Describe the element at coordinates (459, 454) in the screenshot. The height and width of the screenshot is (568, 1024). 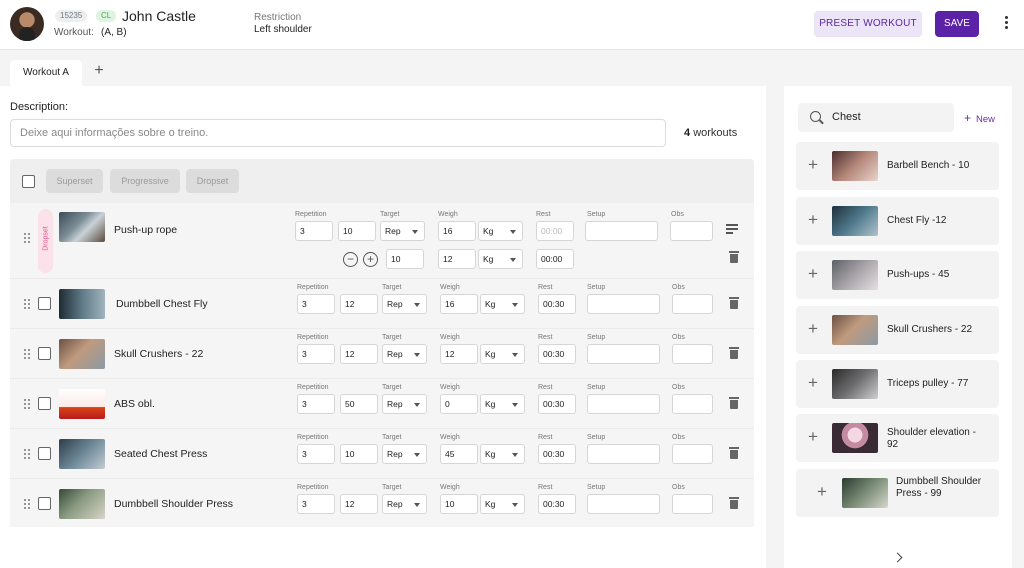
I see `weight-field: 45` at that location.